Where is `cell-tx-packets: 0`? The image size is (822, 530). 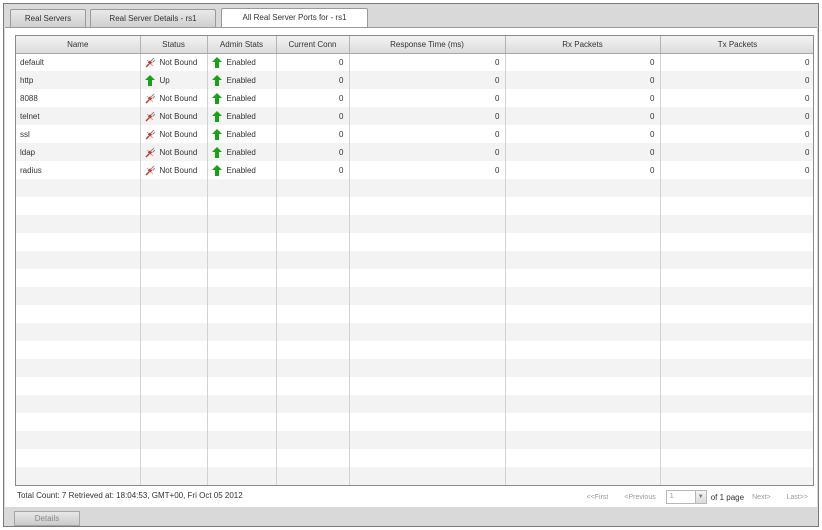
cell-tx-packets: 0 is located at coordinates (736, 116).